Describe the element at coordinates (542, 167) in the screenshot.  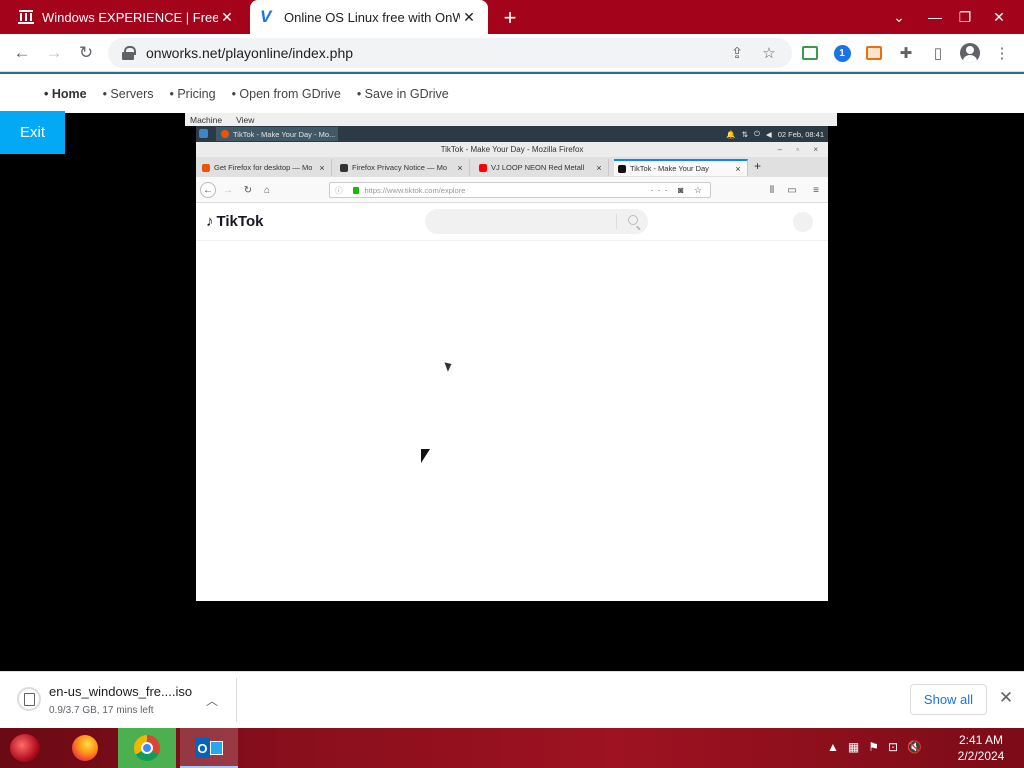
I see `firefox-tab: VJ LOOP NEON Red Metall ×` at that location.